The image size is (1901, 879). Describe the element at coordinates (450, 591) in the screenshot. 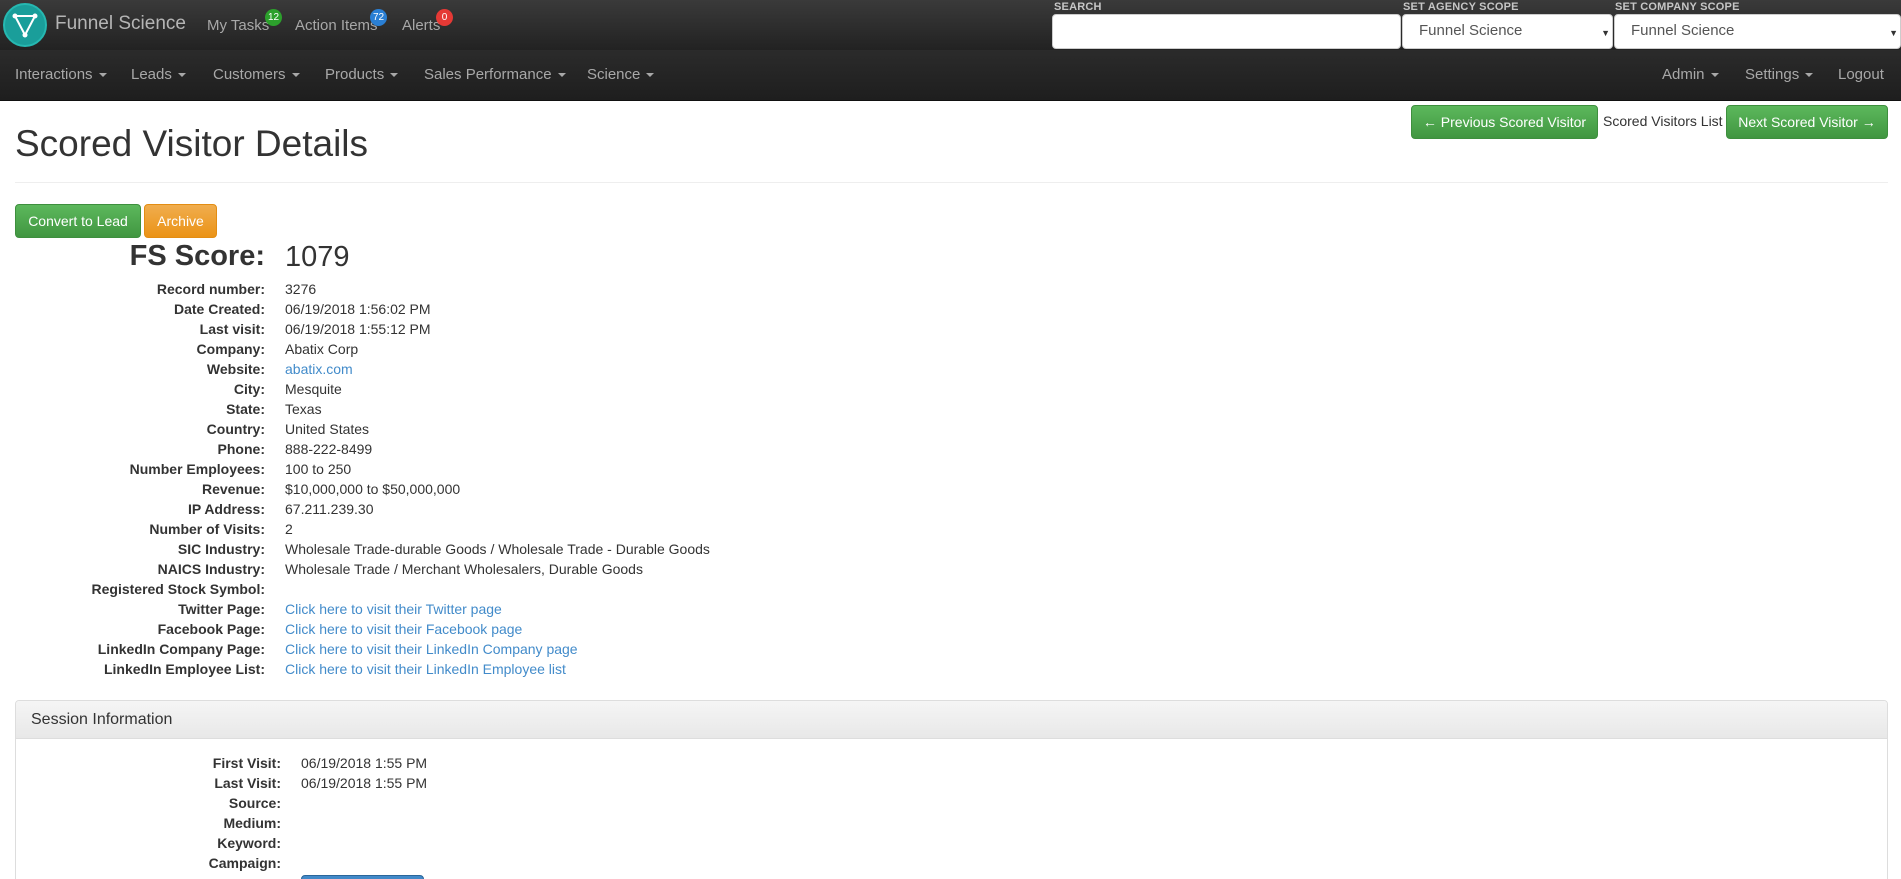

I see `detail-row: Registered Stock Symbol:` at that location.